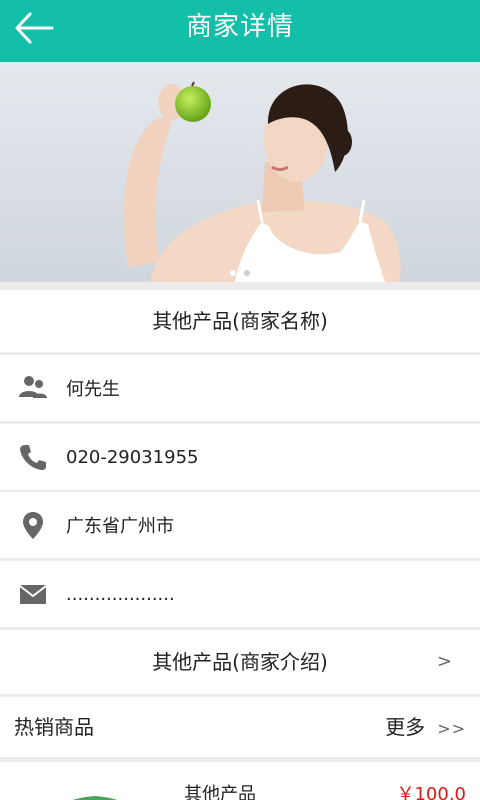 This screenshot has width=480, height=800. Describe the element at coordinates (240, 273) in the screenshot. I see `banner-pagination` at that location.